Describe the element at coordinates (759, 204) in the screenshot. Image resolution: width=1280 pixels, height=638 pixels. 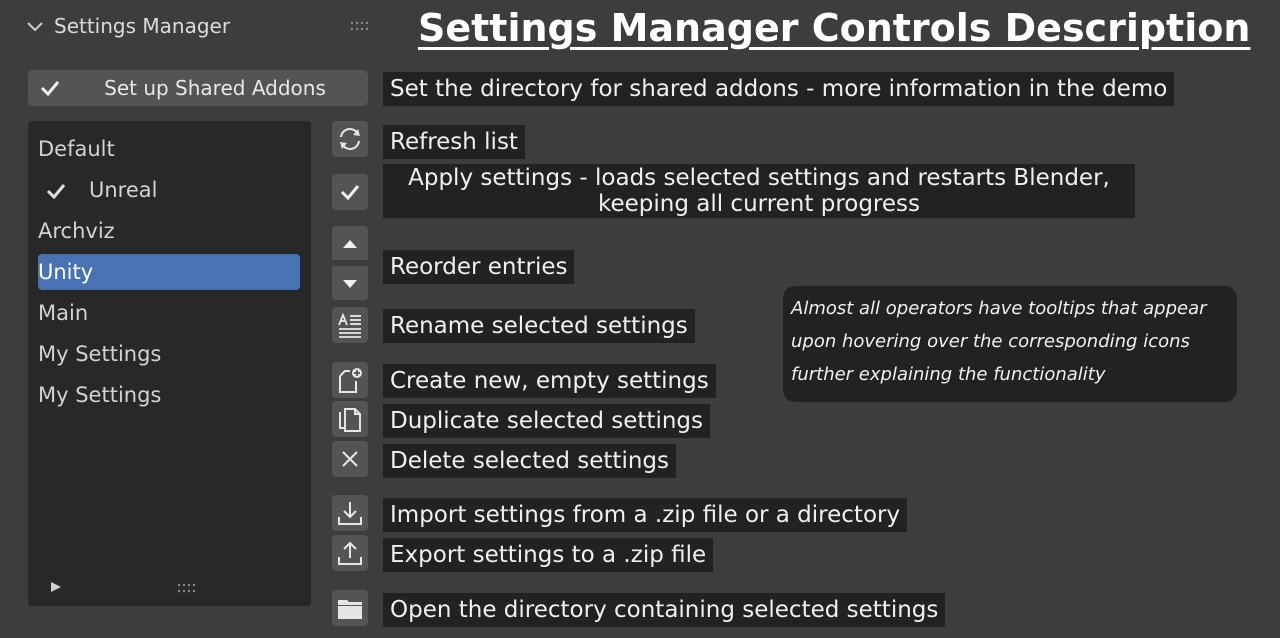
I see `apply-description-line2: keeping all current progress` at that location.